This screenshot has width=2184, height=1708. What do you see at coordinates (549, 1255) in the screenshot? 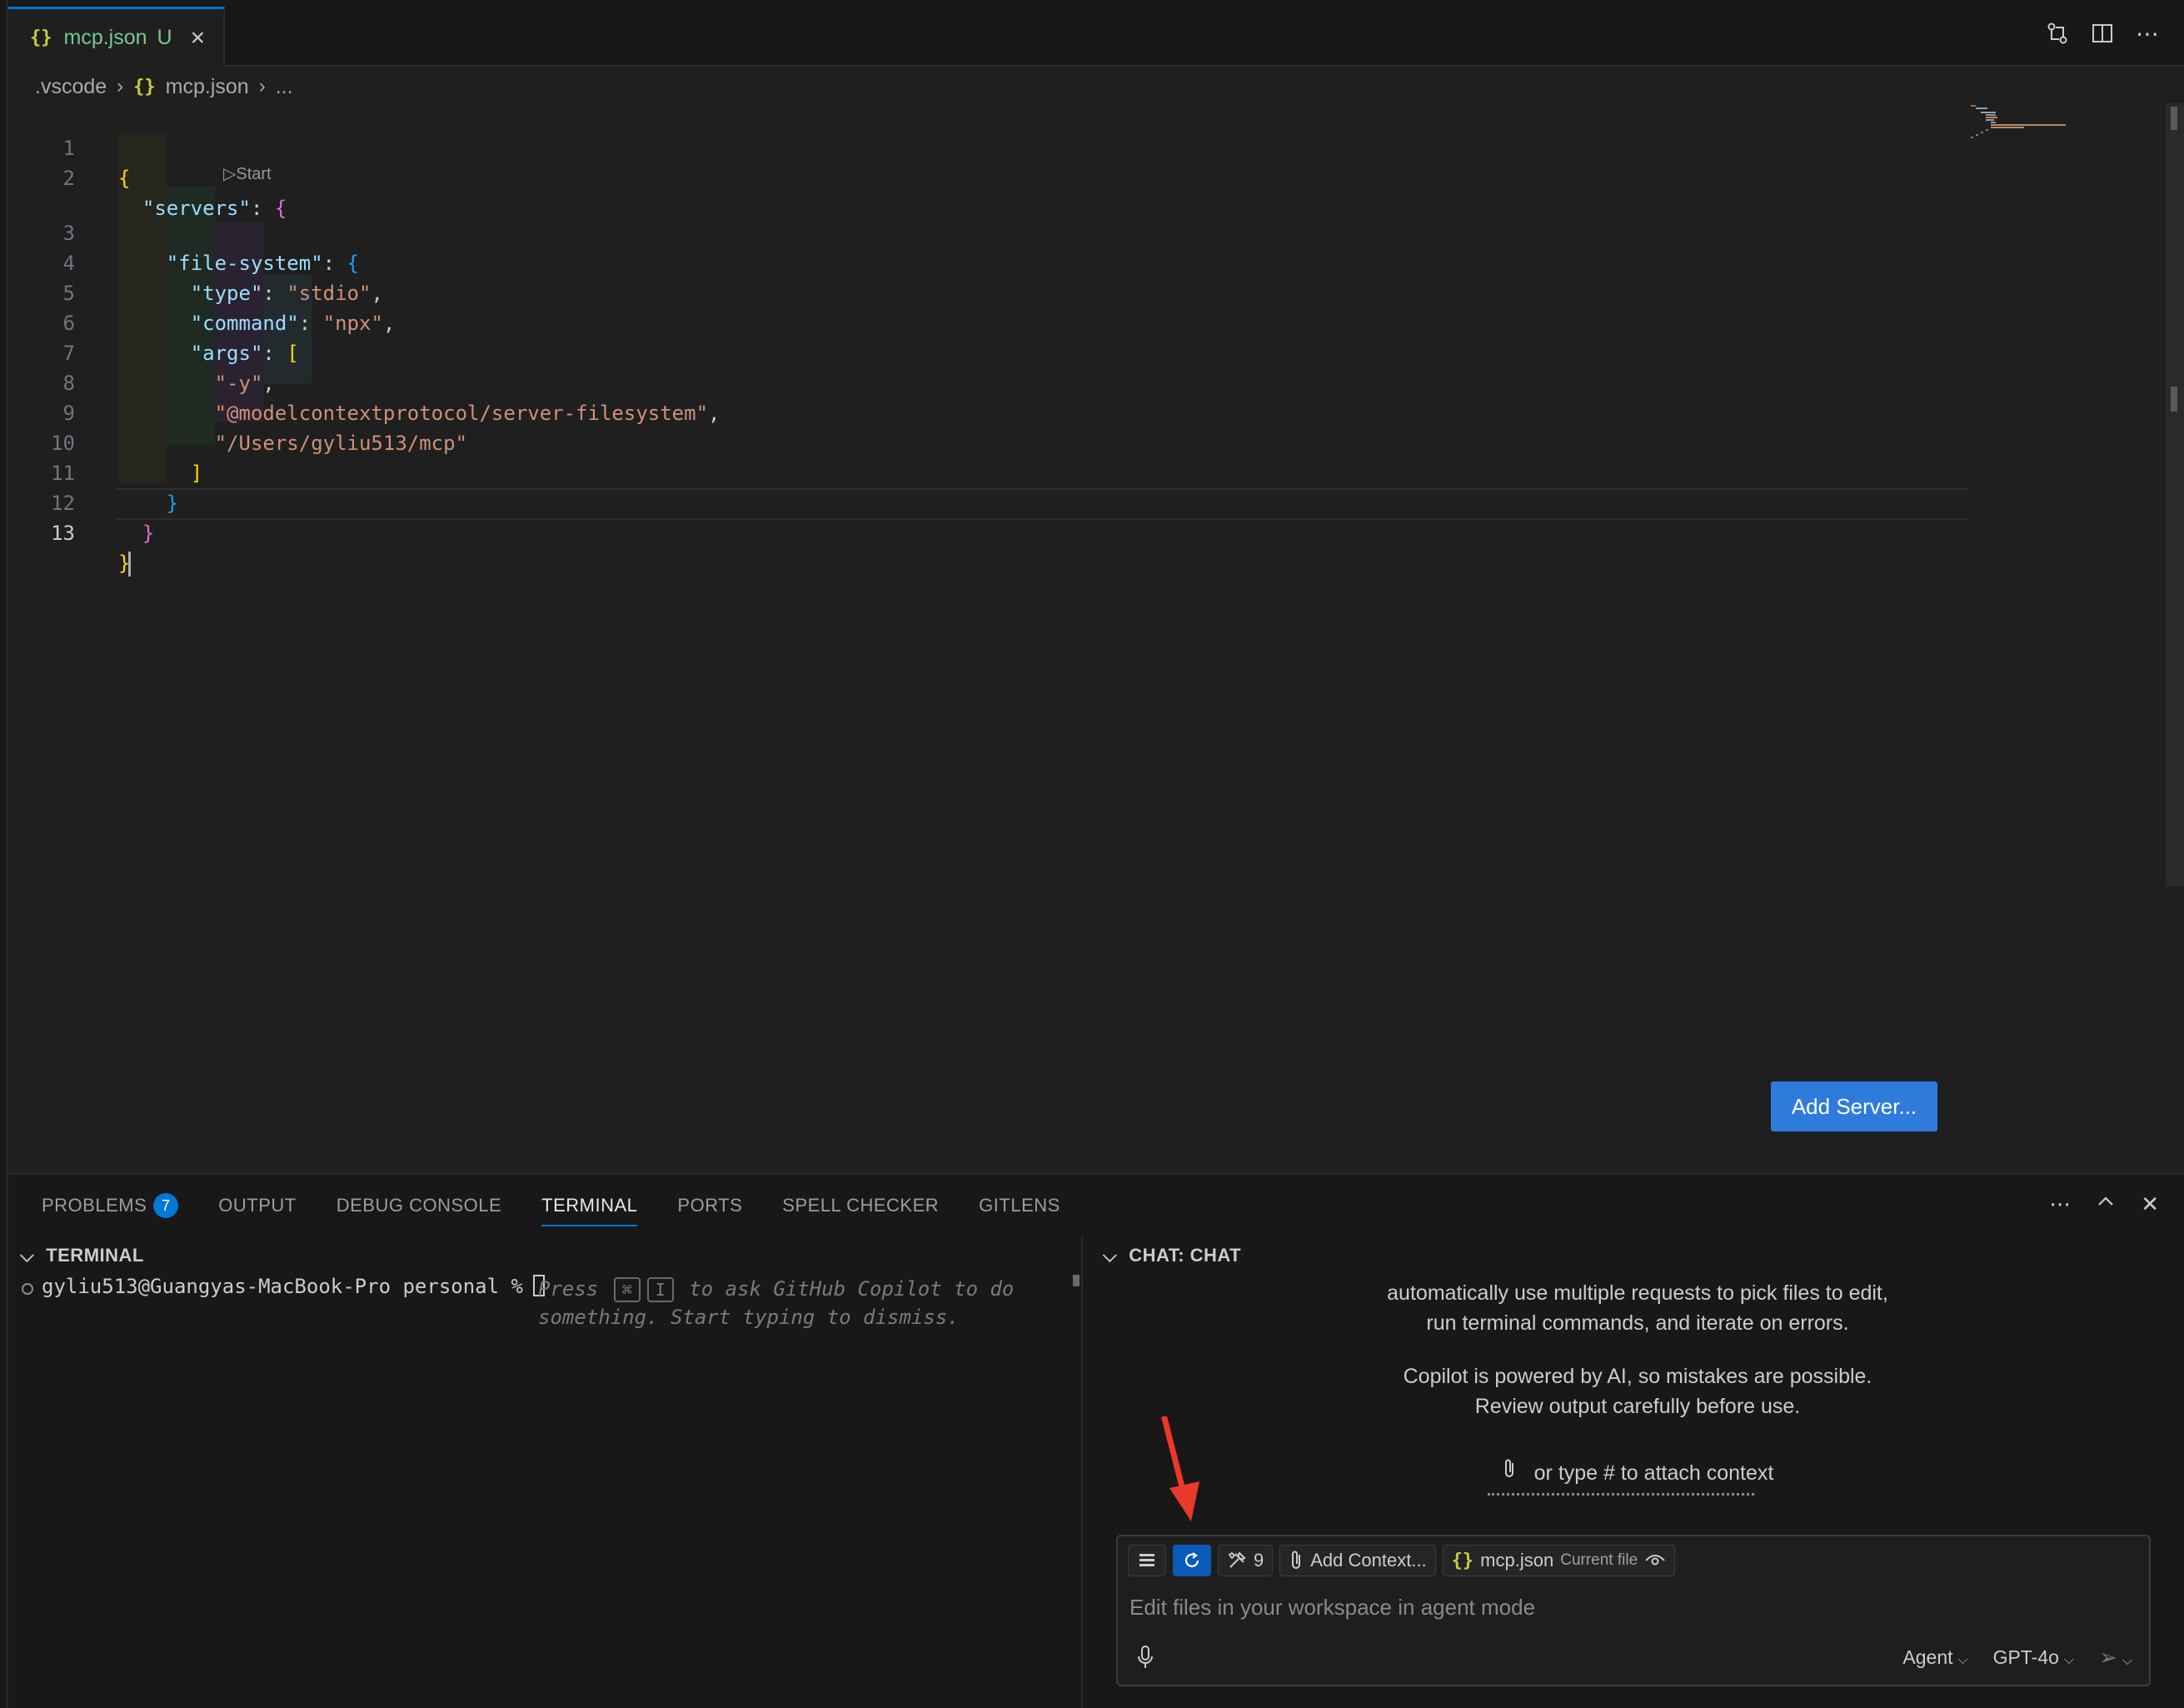
I see `terminal-header: ⌵ TERMINAL` at bounding box center [549, 1255].